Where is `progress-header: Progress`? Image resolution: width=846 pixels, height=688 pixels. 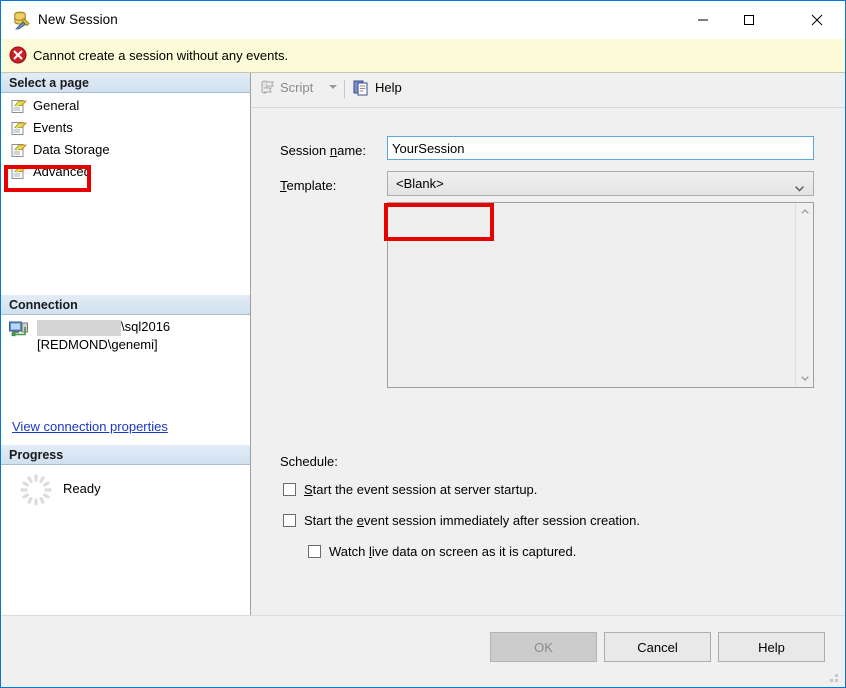 progress-header: Progress is located at coordinates (125, 455).